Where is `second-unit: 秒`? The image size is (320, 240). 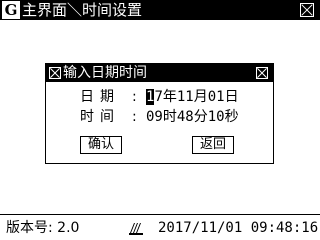
second-unit: 秒 is located at coordinates (231, 117).